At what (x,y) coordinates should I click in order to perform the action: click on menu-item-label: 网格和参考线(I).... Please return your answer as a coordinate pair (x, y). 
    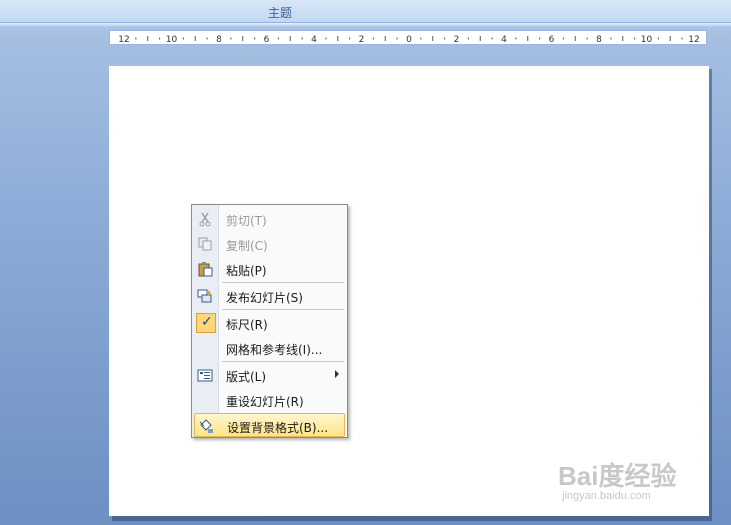
    Looking at the image, I should click on (274, 350).